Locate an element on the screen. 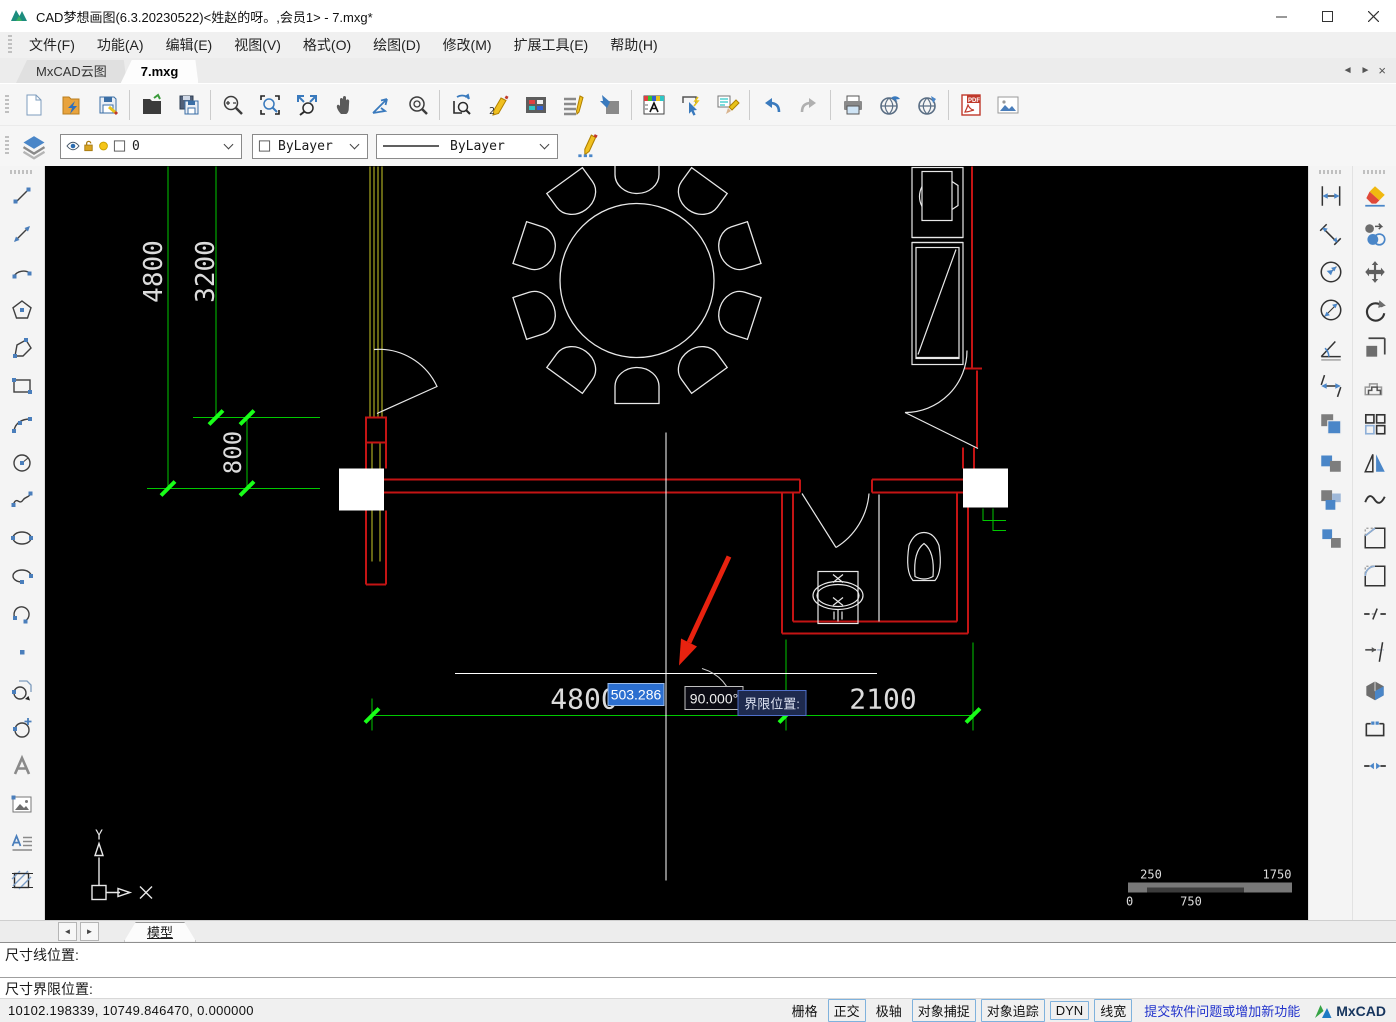 Image resolution: width=1396 pixels, height=1022 pixels. trim-icon is located at coordinates (1375, 652).